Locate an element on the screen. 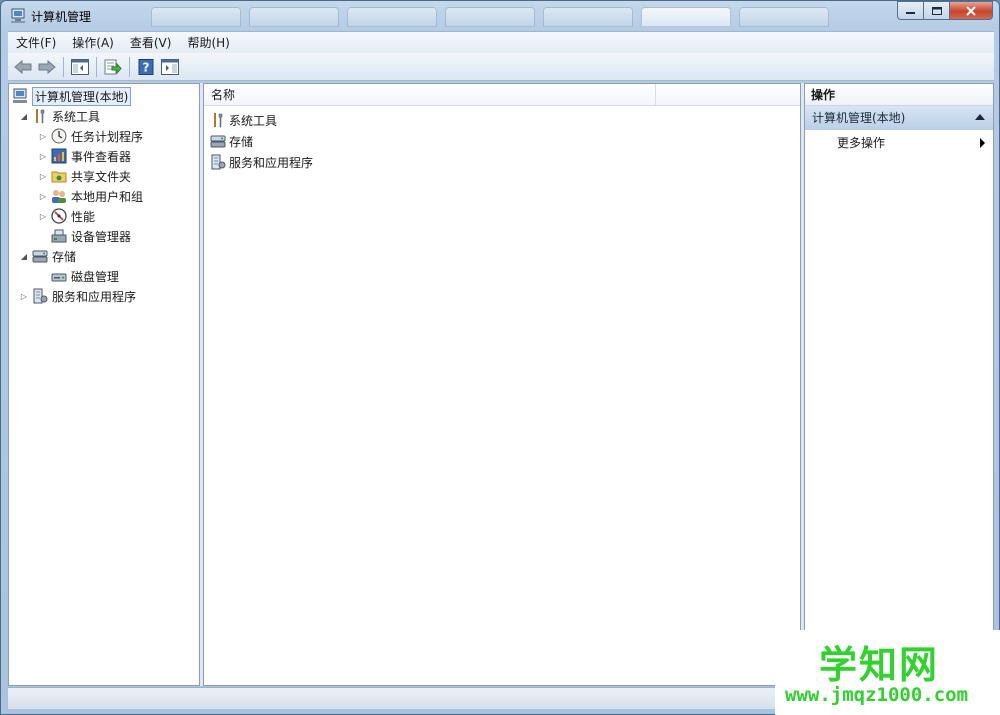  disk-icon is located at coordinates (59, 276).